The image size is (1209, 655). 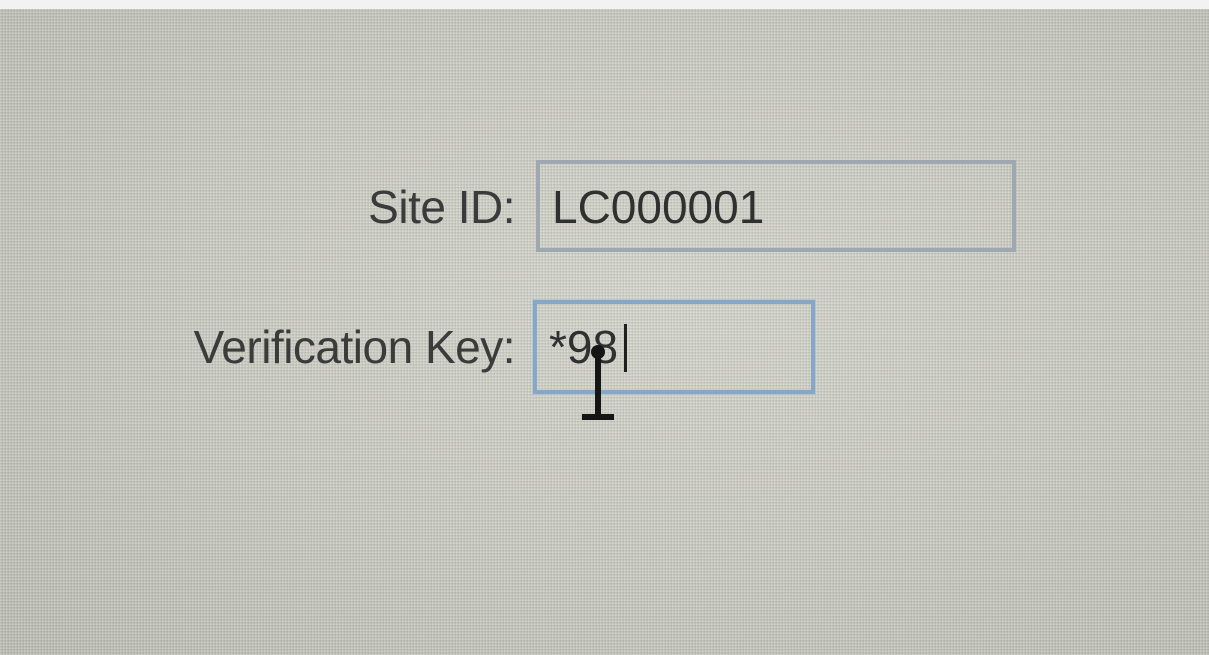 I want to click on site-id-value: LC000001, so click(x=658, y=207).